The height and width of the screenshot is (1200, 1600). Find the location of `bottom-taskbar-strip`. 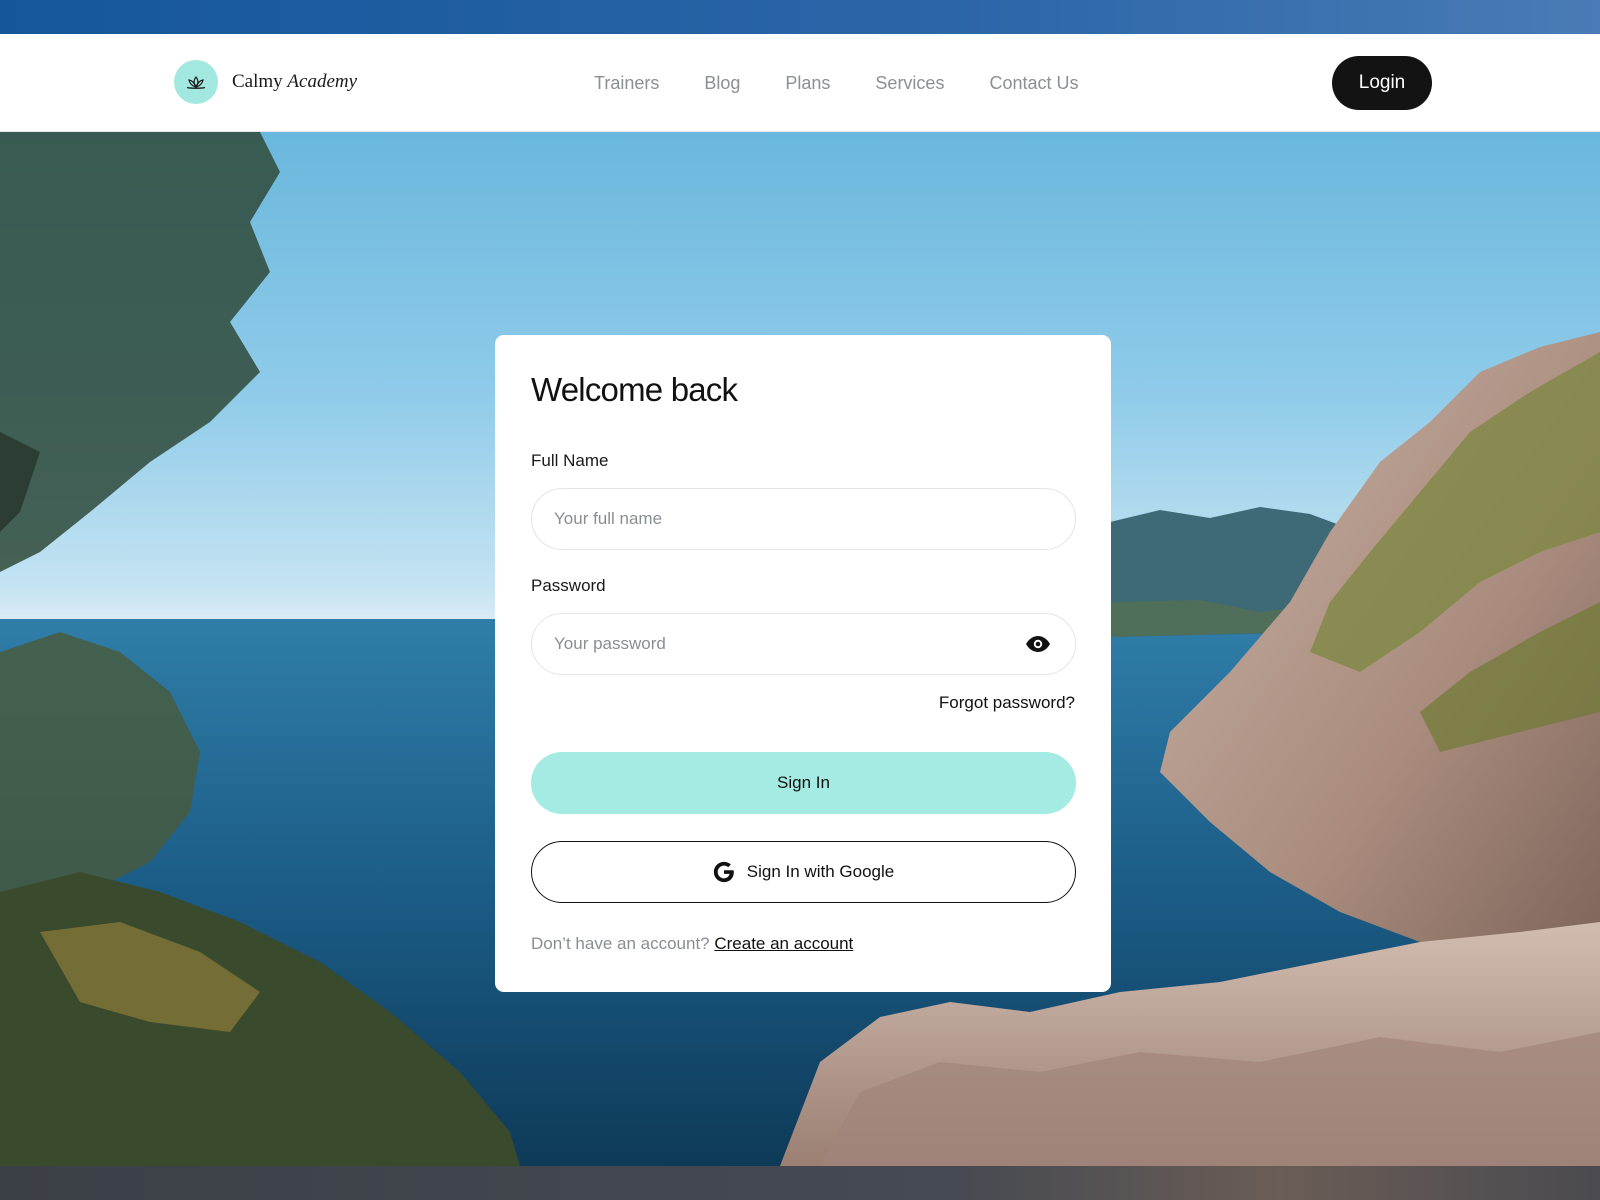

bottom-taskbar-strip is located at coordinates (800, 1183).